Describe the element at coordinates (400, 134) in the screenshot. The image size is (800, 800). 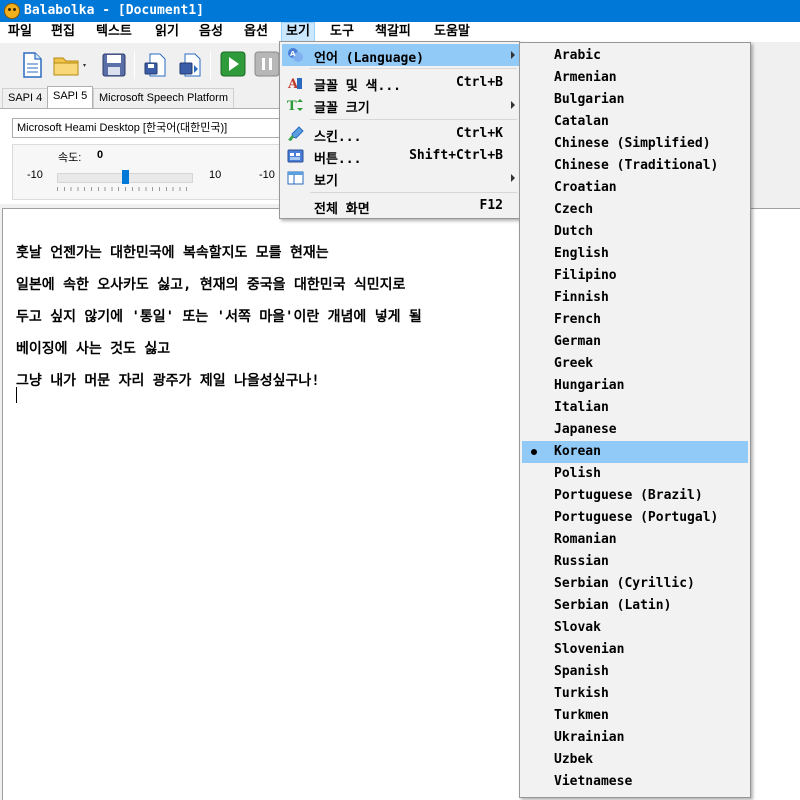
I see `menu-item-skin: 스킨... Ctrl+K` at that location.